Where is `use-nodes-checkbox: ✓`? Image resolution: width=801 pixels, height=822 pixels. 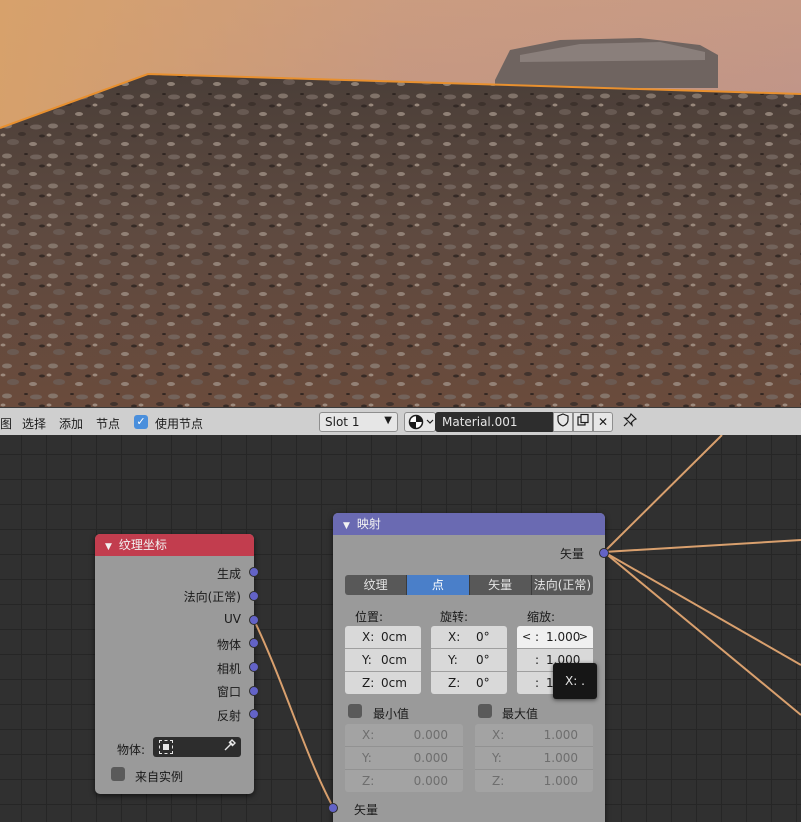 use-nodes-checkbox: ✓ is located at coordinates (141, 422).